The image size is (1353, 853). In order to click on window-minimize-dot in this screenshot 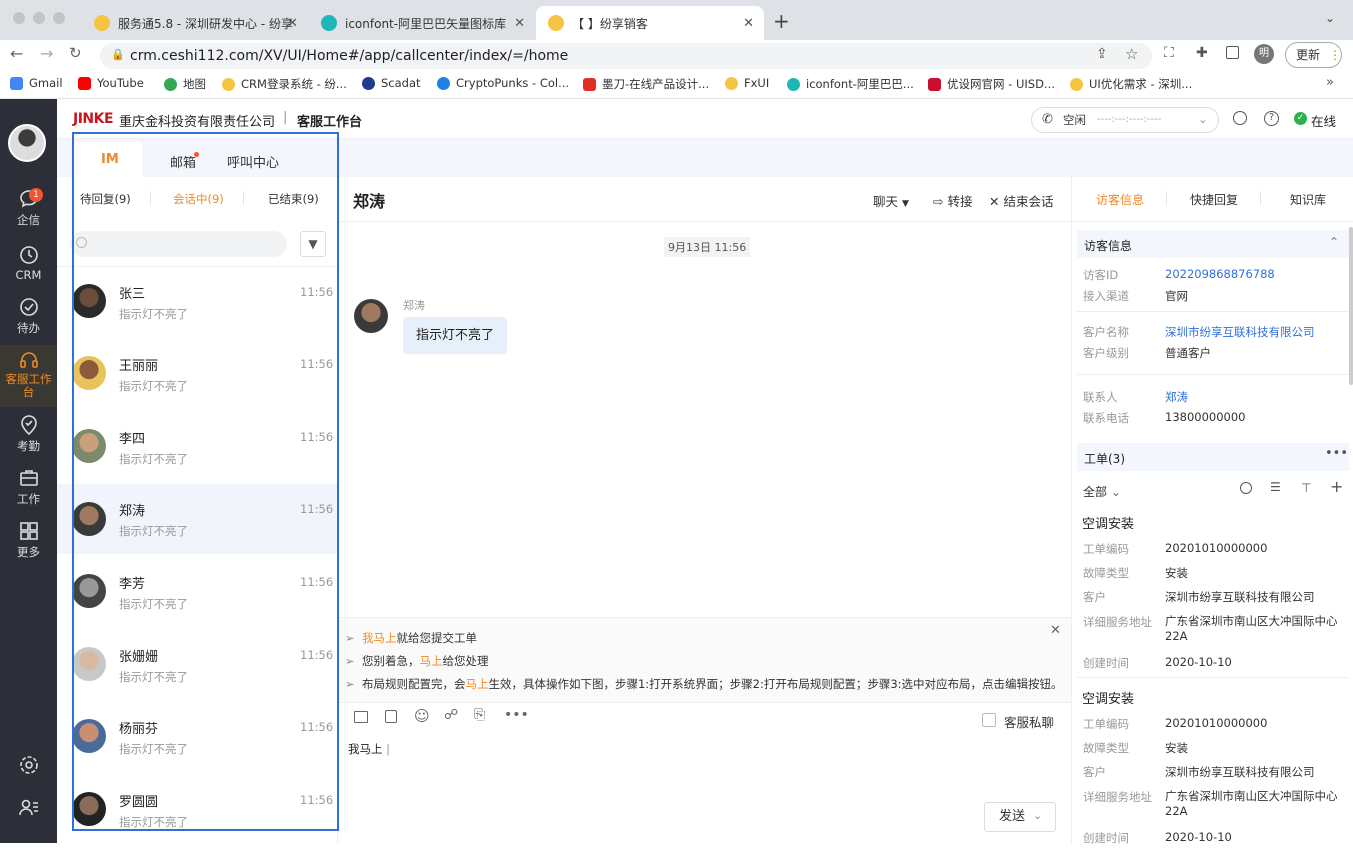, I will do `click(39, 18)`.